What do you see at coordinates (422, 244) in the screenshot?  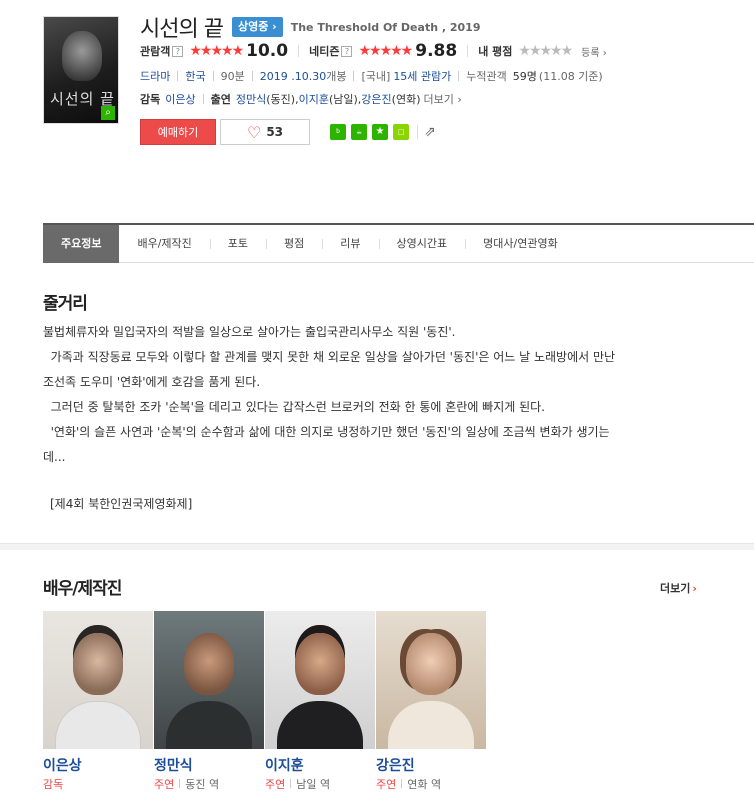 I see `tab-showtimes: 상영시간표` at bounding box center [422, 244].